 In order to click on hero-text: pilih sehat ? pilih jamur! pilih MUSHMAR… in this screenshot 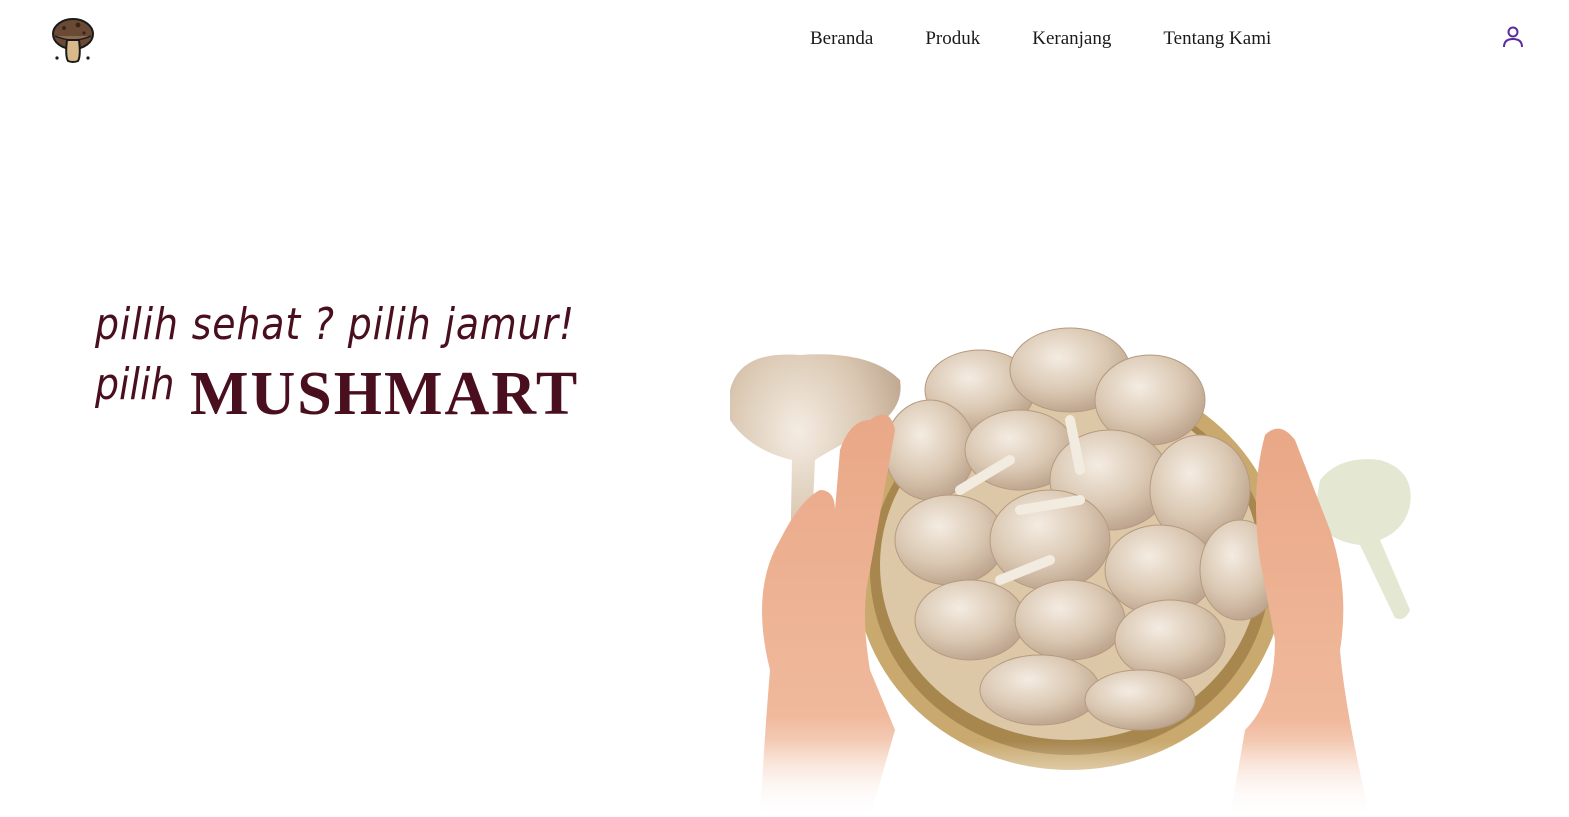, I will do `click(365, 357)`.